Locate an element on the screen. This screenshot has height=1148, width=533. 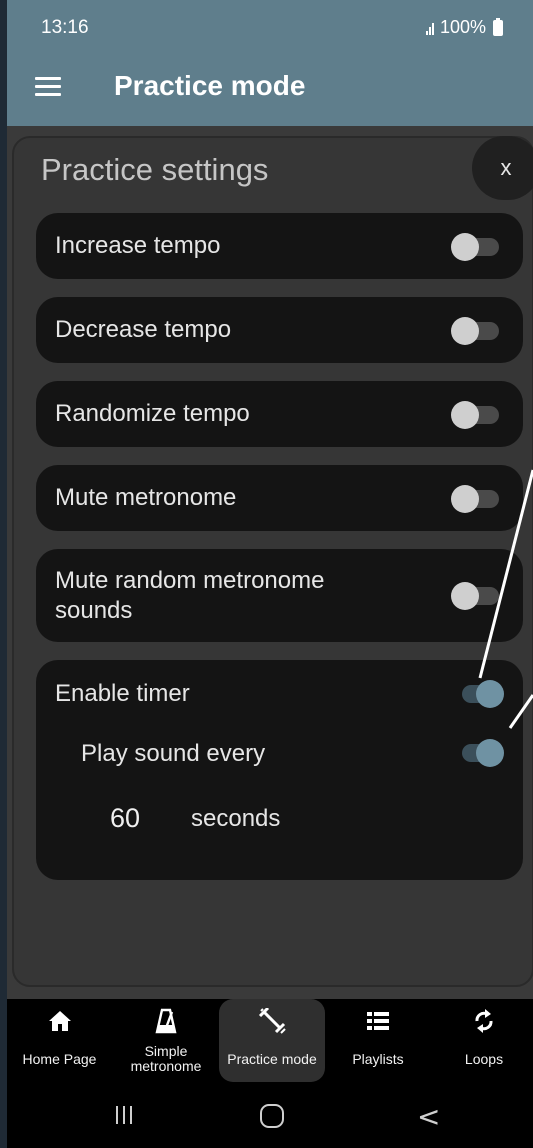
signal-icon is located at coordinates (429, 28).